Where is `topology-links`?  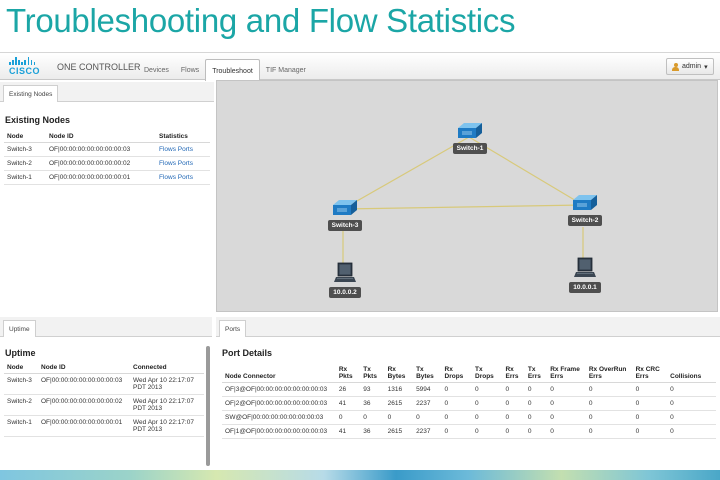 topology-links is located at coordinates (463, 201).